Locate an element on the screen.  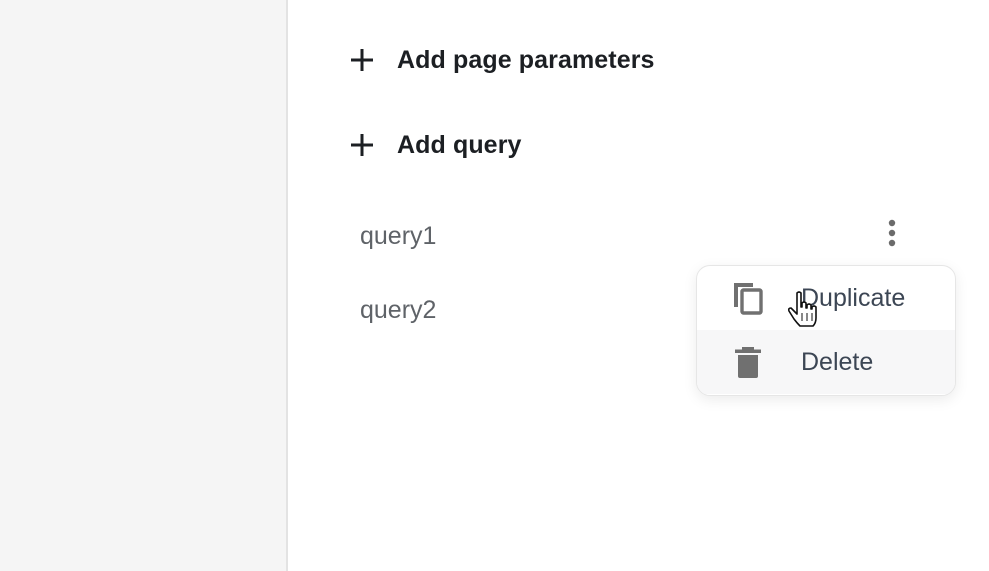
duplicate-label: Duplicate is located at coordinates (853, 297).